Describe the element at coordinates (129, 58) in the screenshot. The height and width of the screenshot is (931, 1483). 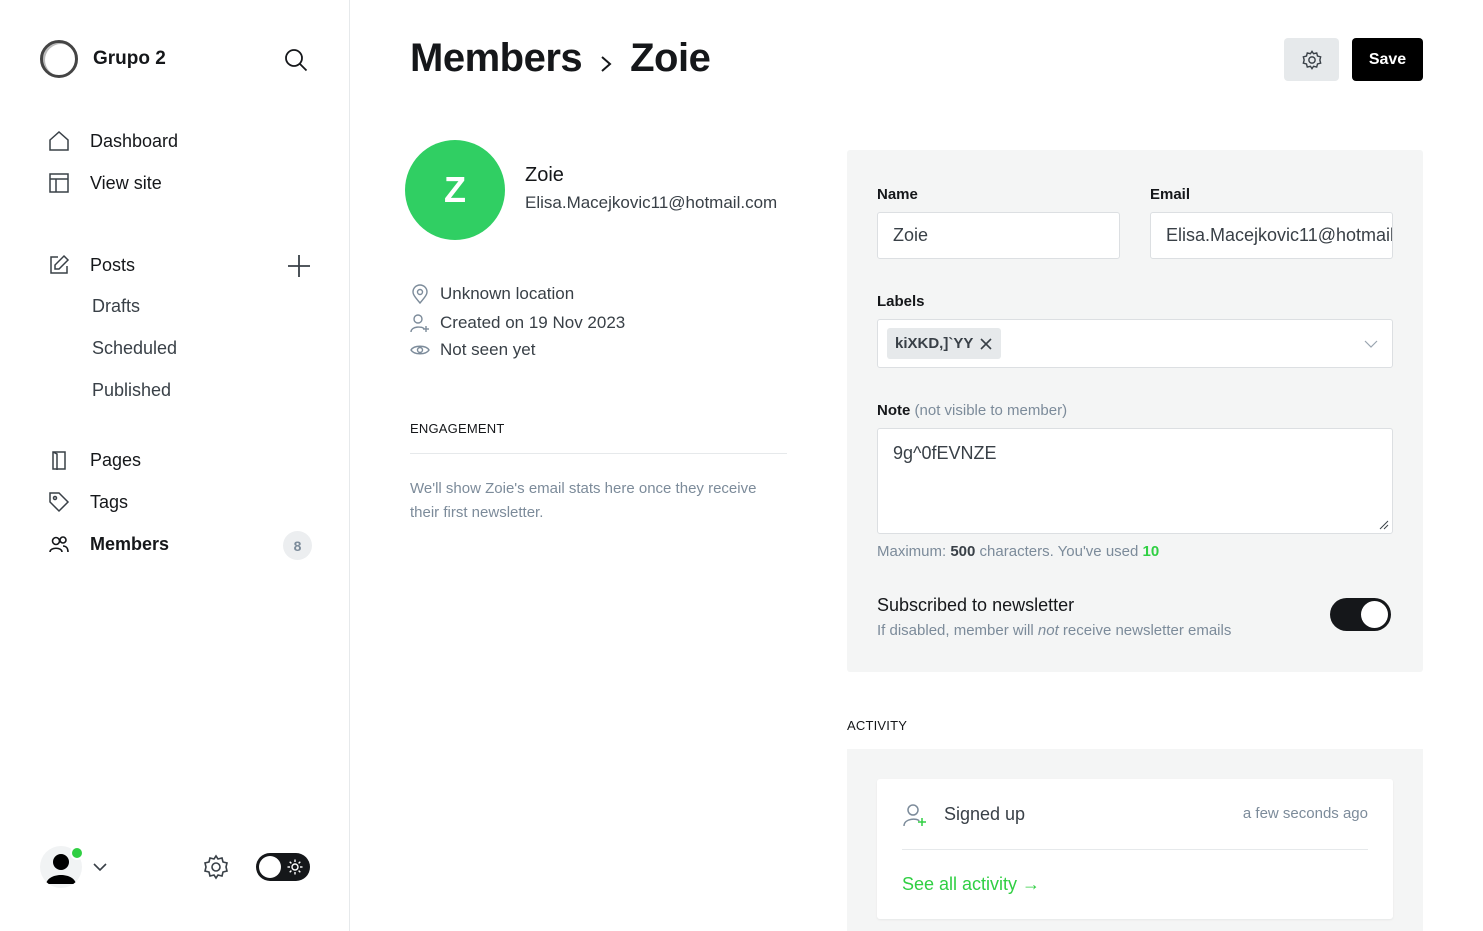
I see `site-name: Grupo 2` at that location.